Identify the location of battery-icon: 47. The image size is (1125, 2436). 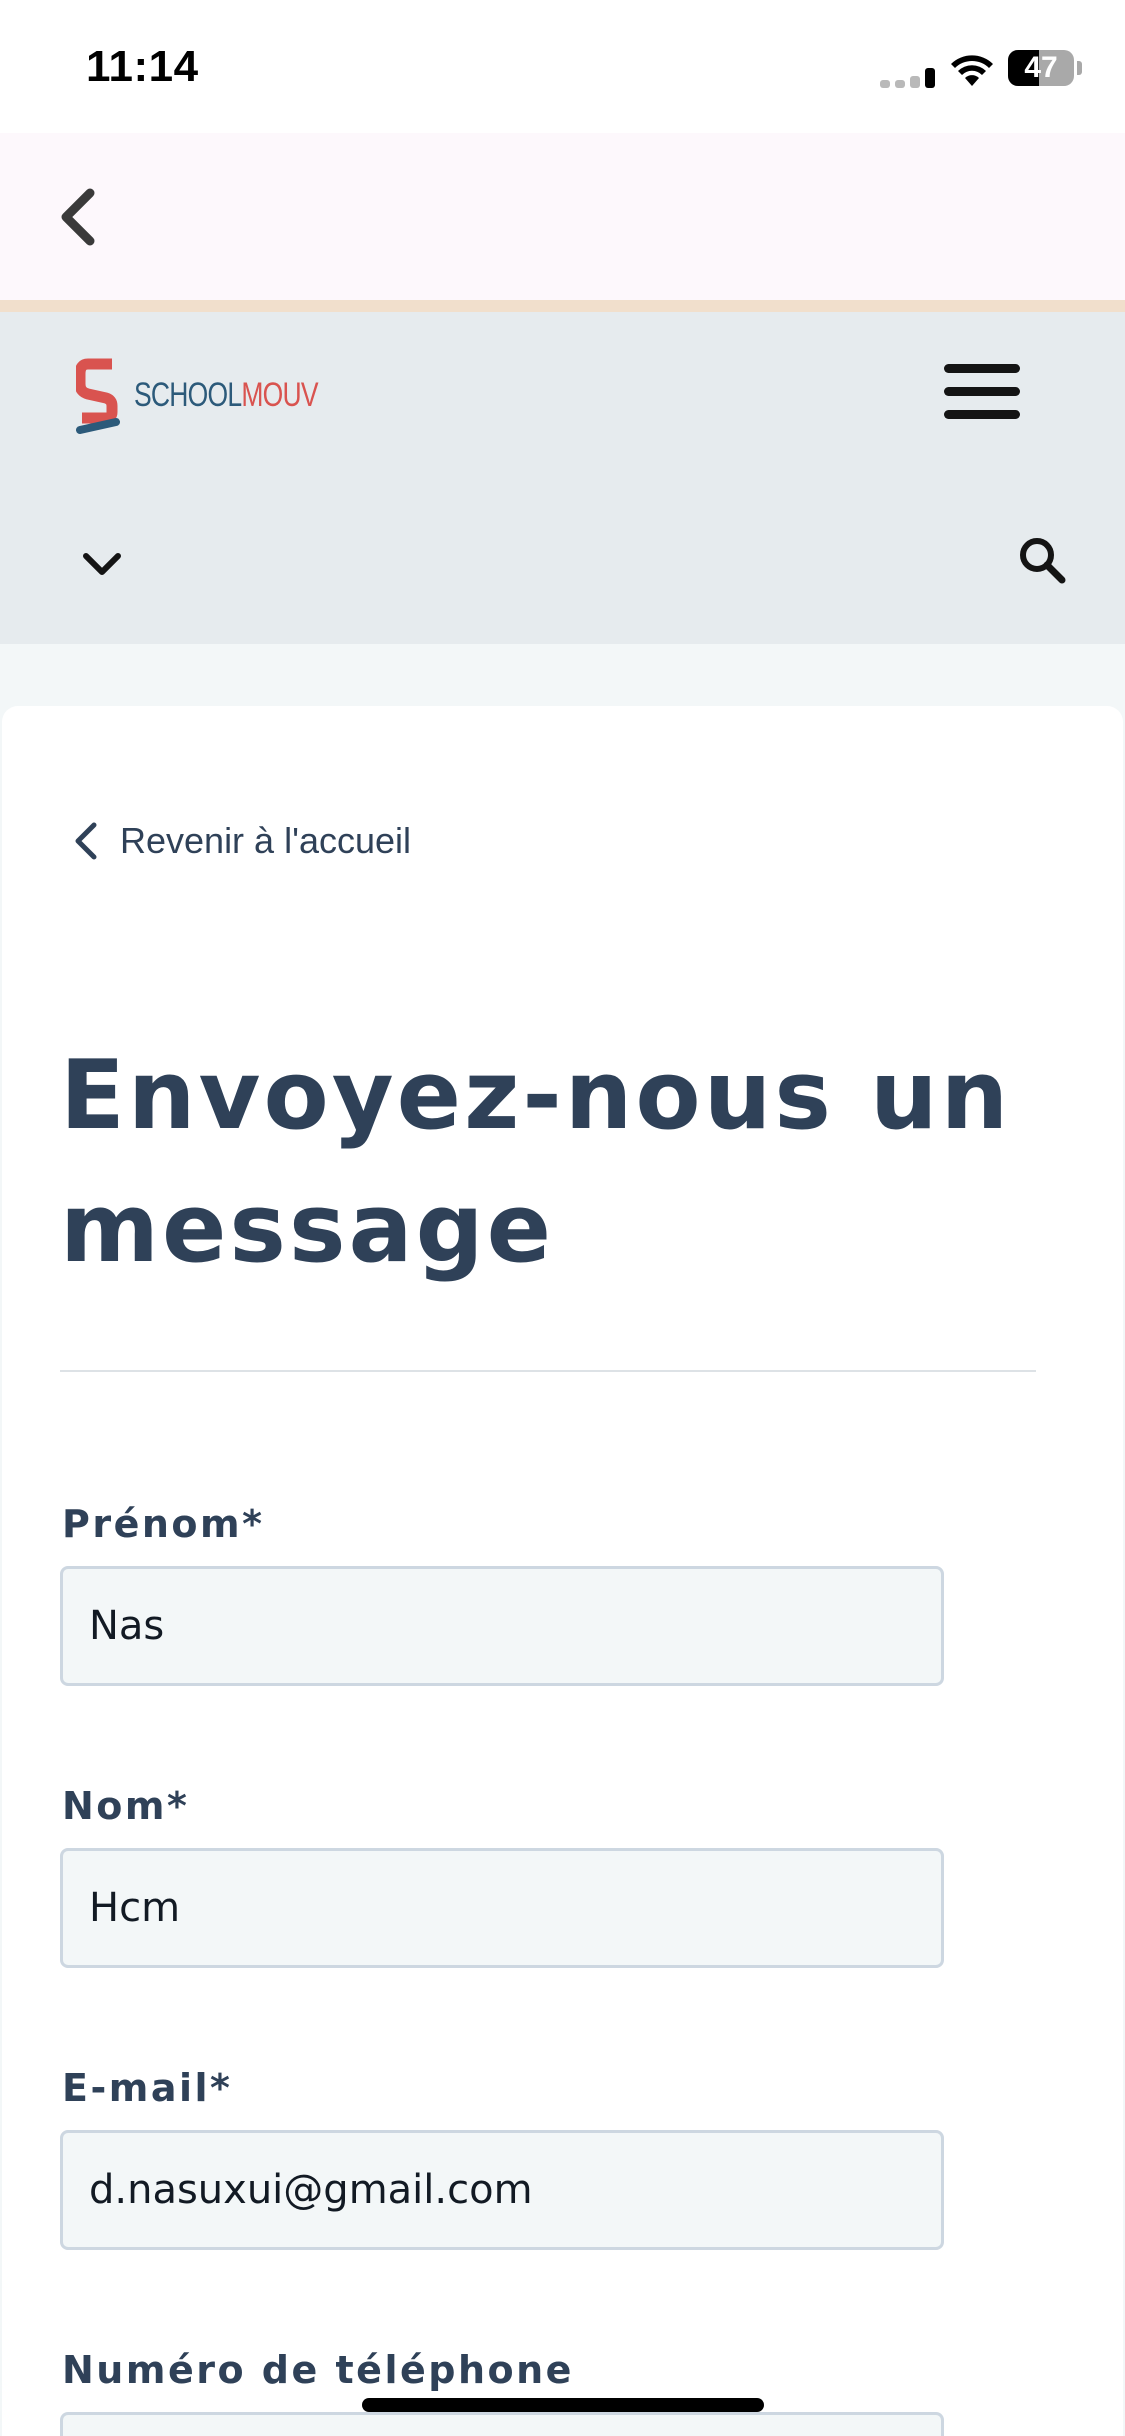
(1041, 68).